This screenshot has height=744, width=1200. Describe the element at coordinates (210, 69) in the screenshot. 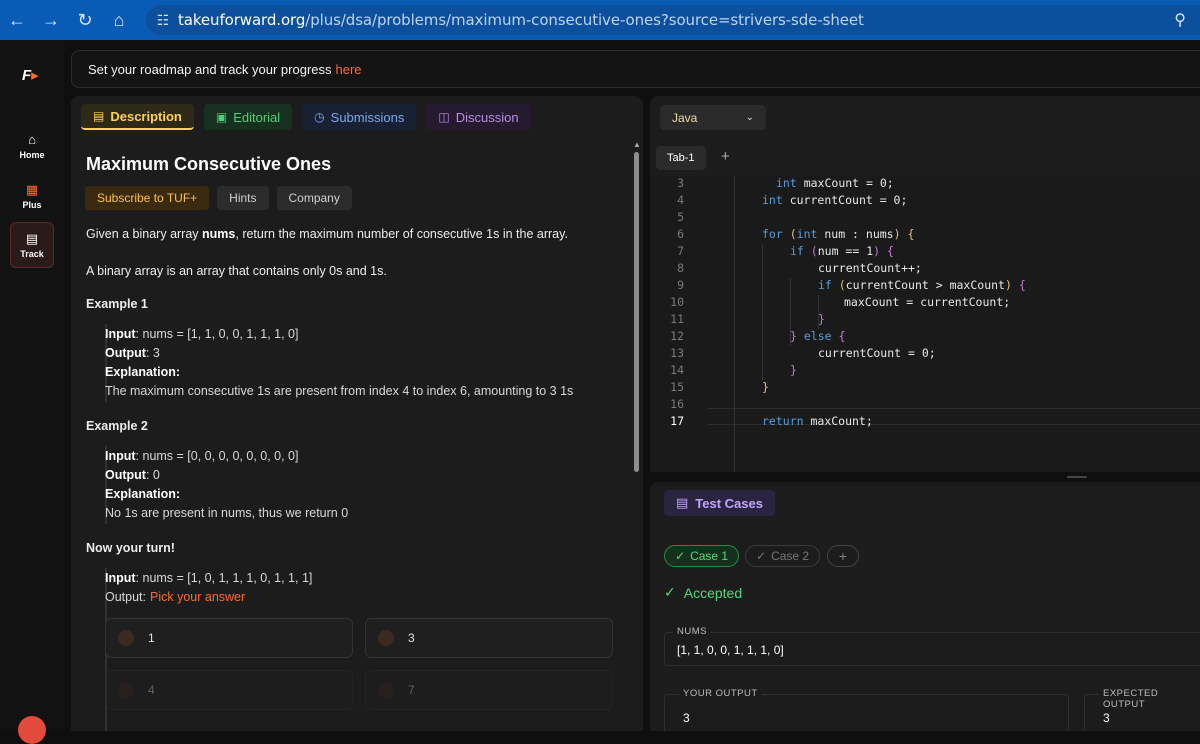

I see `banner-text: Set your roadmap and track your progress` at that location.